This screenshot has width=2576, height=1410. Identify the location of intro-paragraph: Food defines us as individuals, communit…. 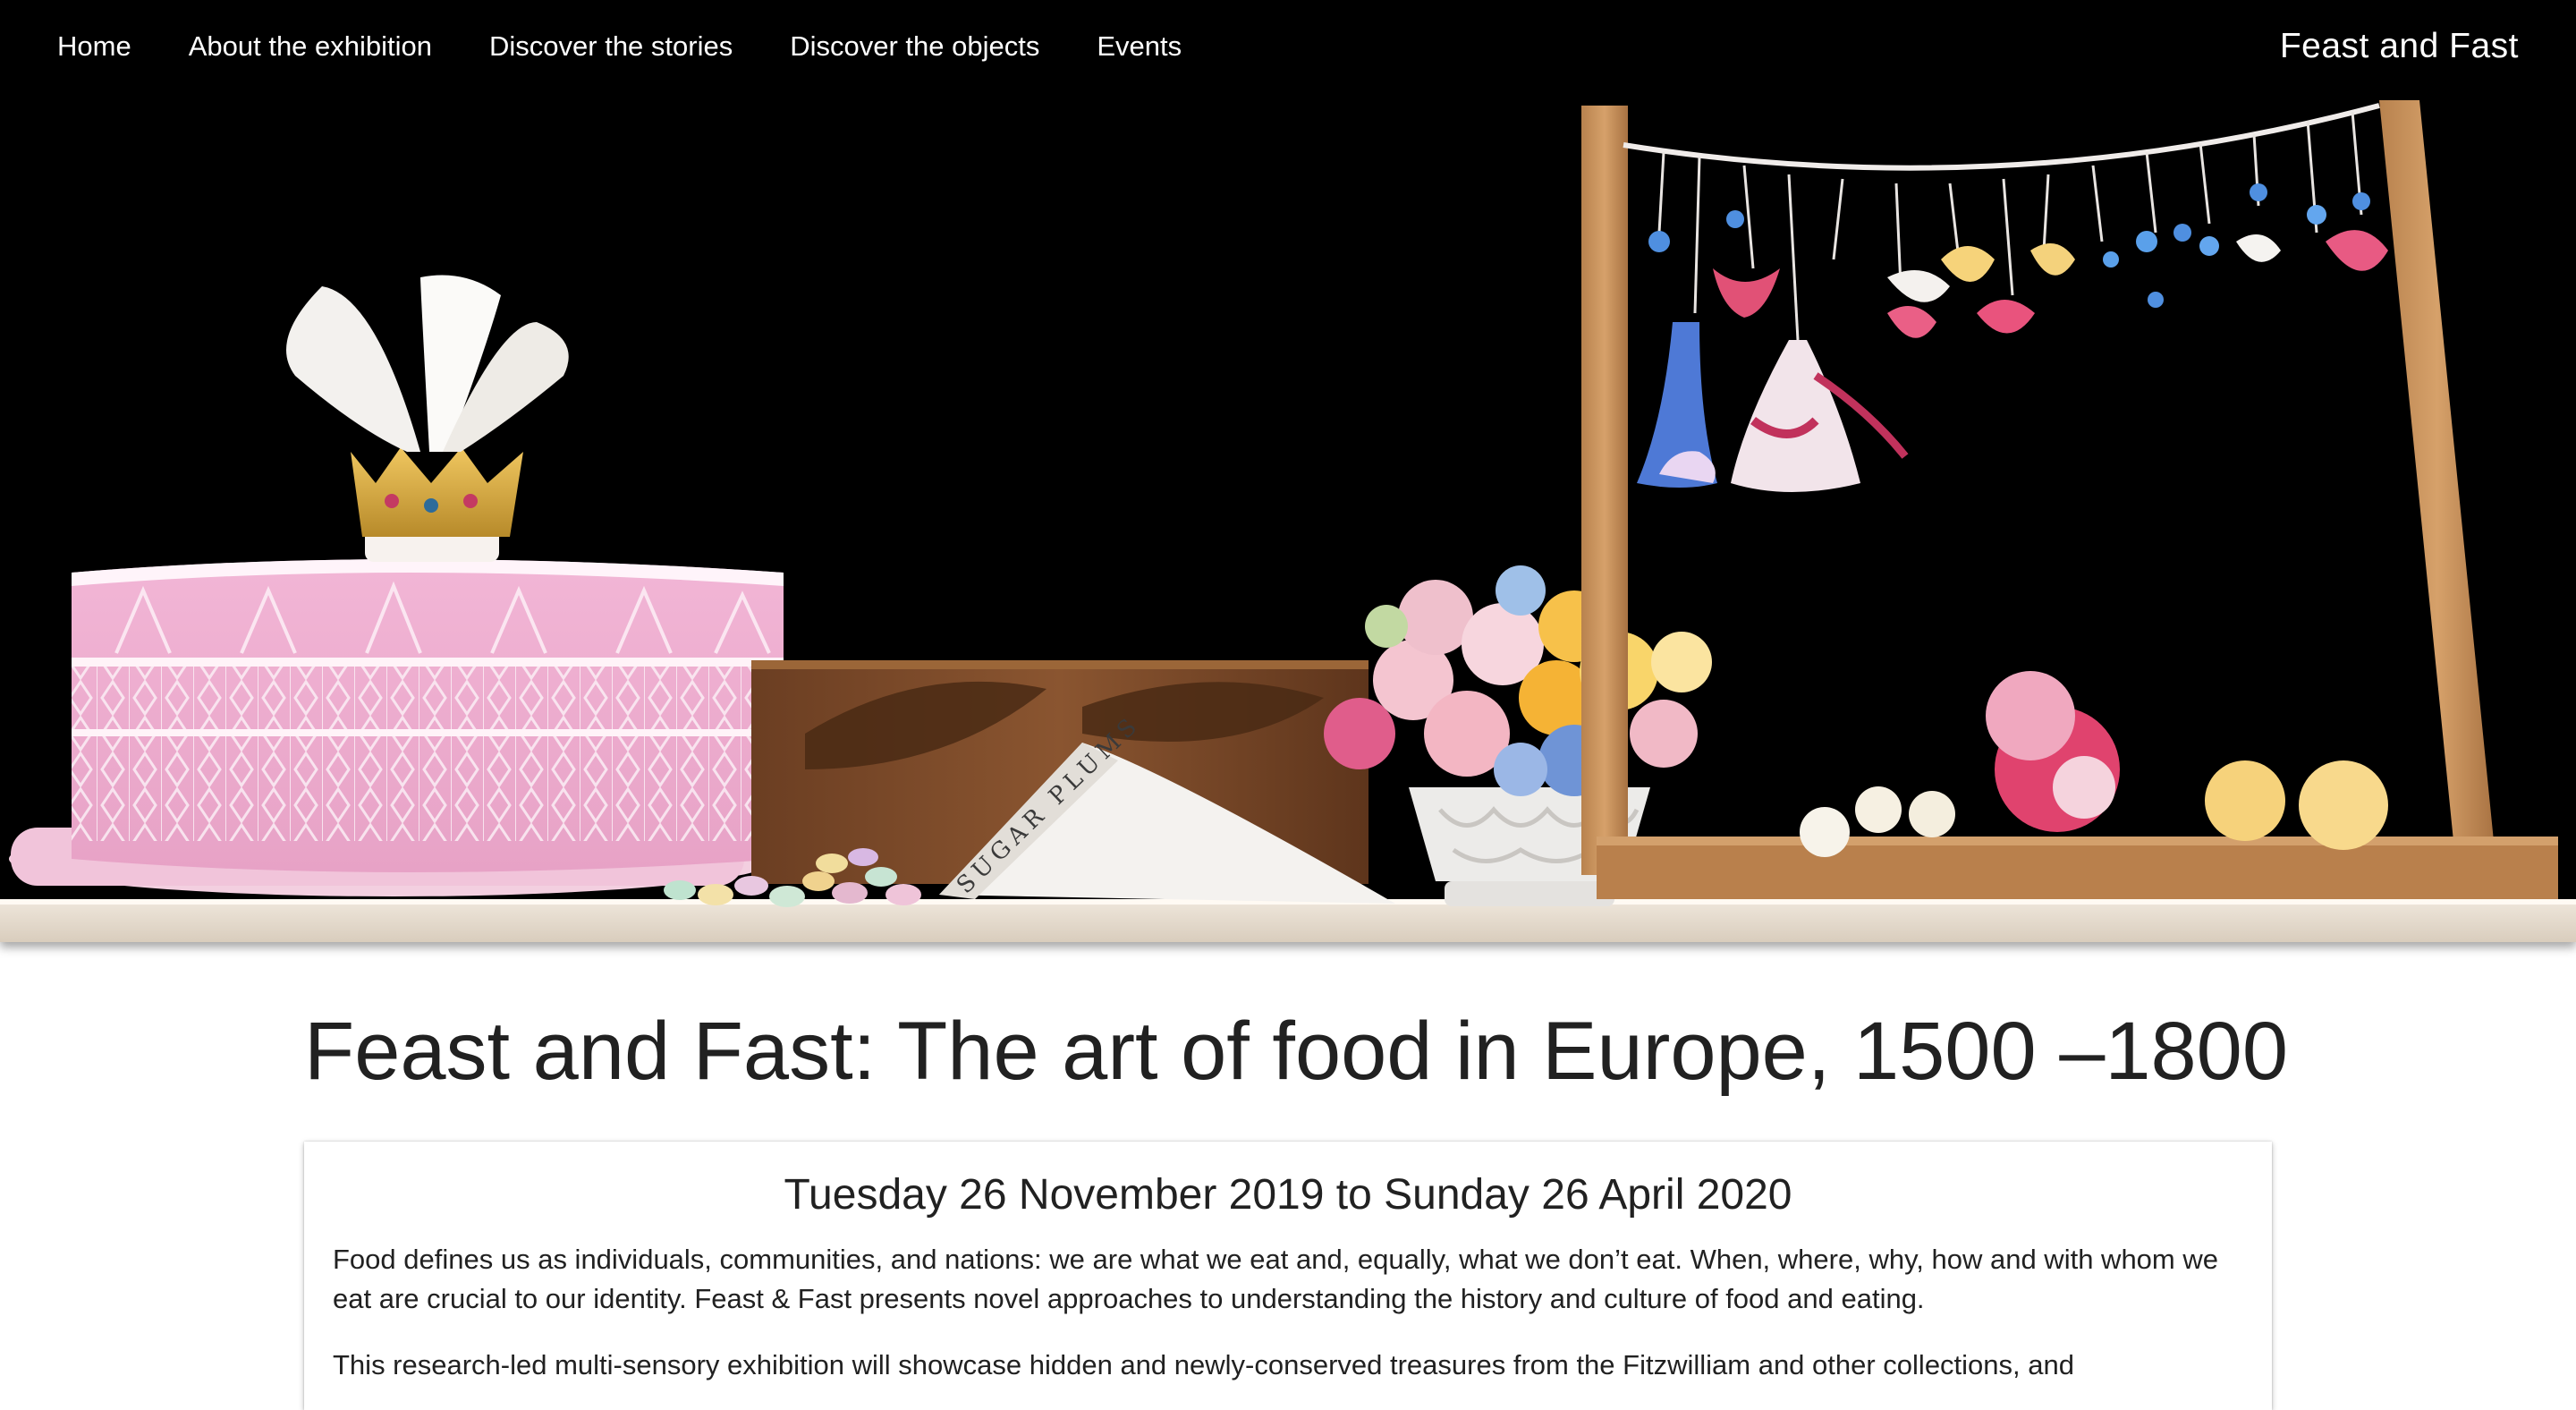
(1275, 1279).